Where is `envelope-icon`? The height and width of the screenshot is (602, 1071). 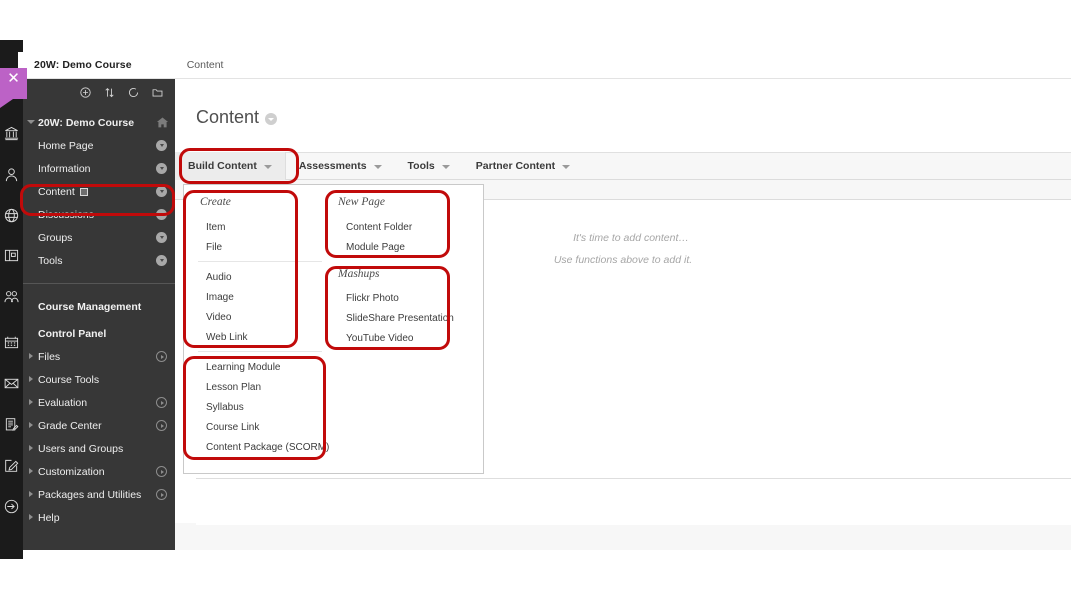 envelope-icon is located at coordinates (11, 383).